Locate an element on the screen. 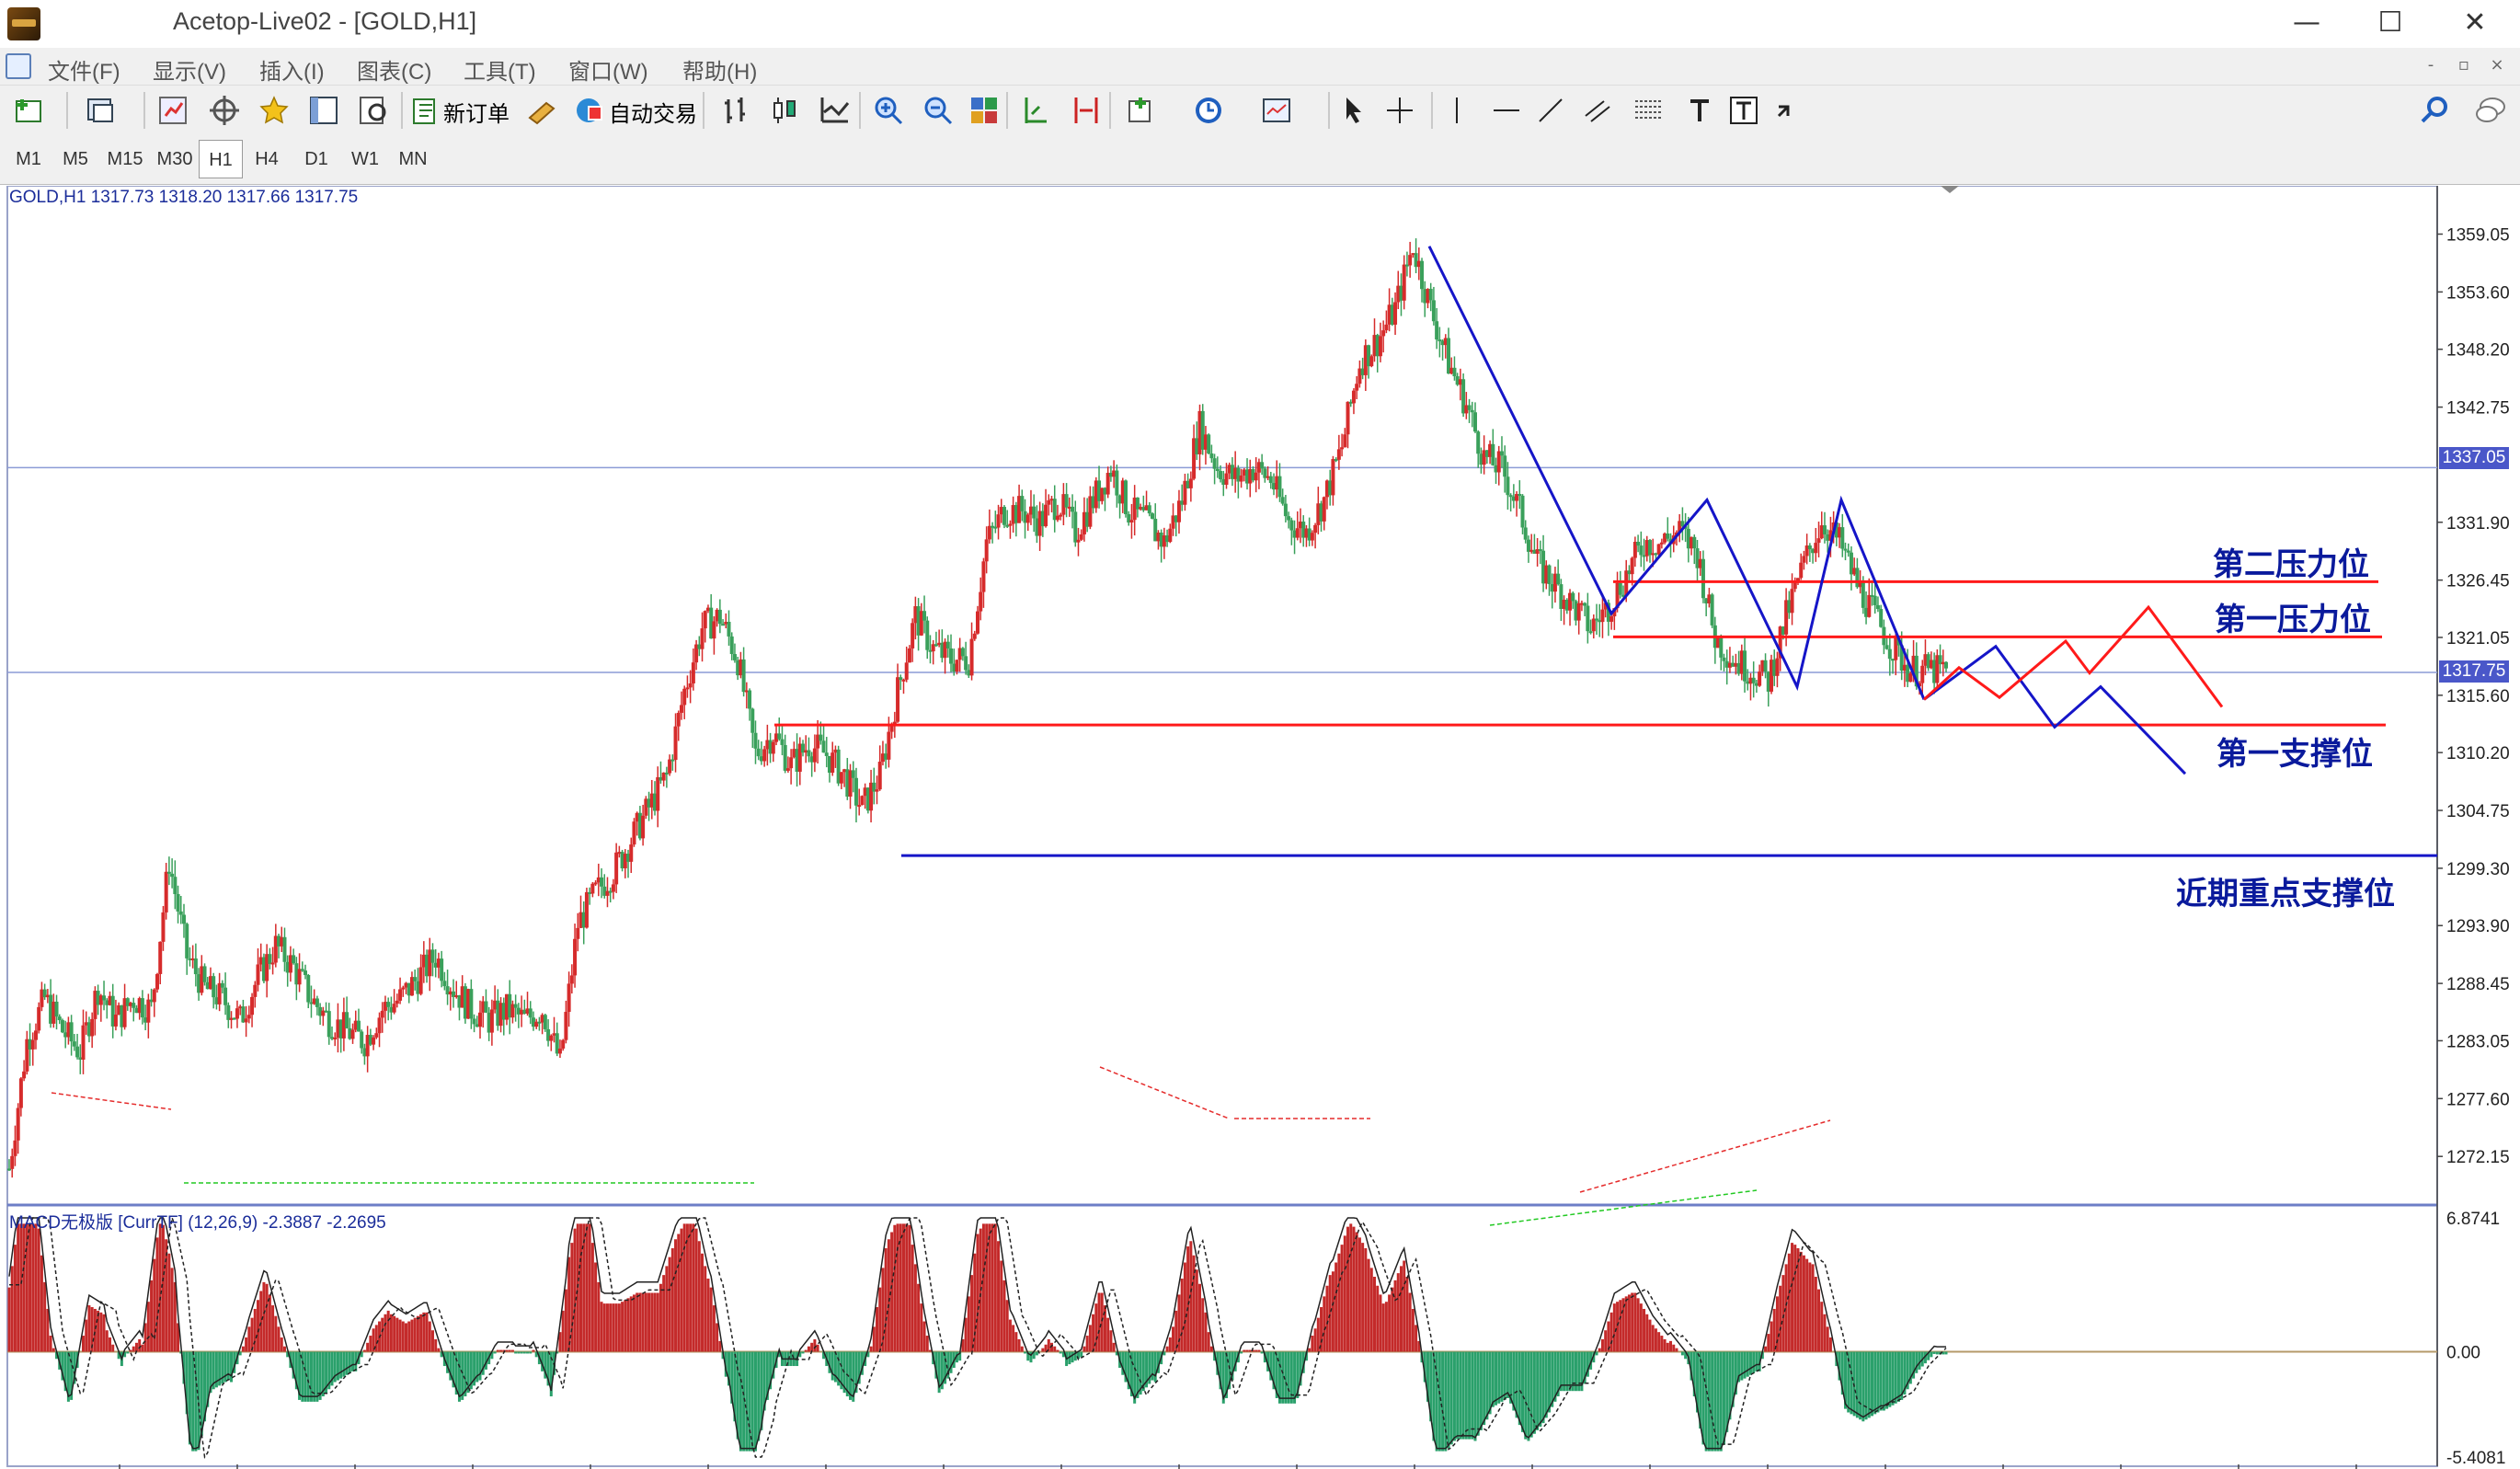  chart-window-icon is located at coordinates (18, 66).